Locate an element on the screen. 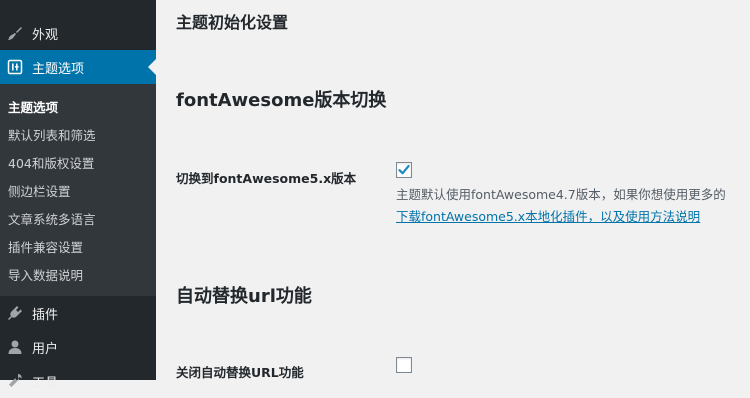  submenu-item-plugin-compat: 插件兼容设置 is located at coordinates (45, 246).